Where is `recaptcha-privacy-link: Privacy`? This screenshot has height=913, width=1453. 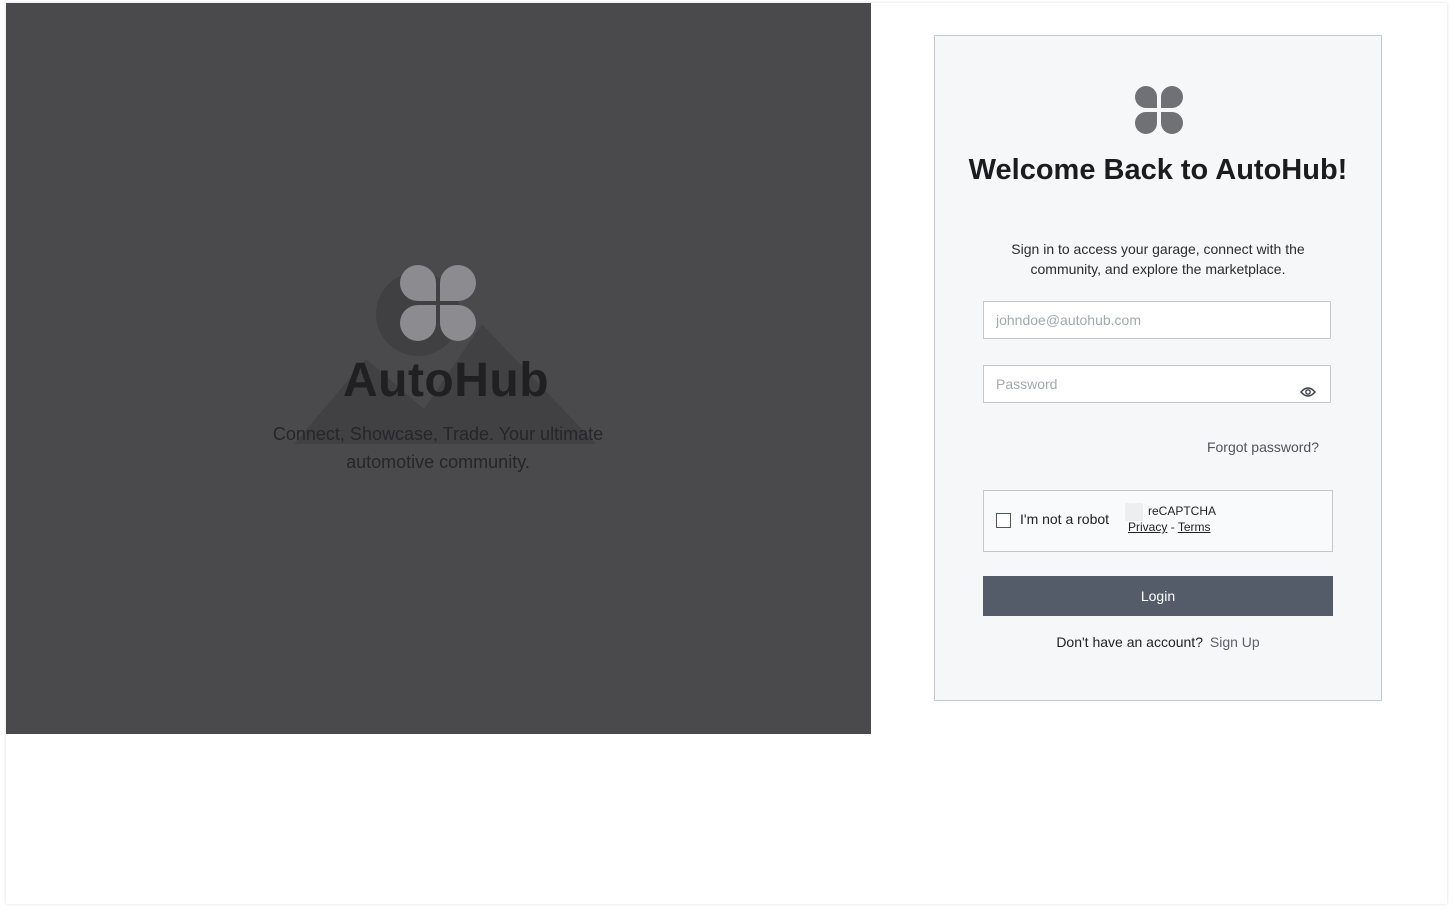
recaptcha-privacy-link: Privacy is located at coordinates (1147, 527).